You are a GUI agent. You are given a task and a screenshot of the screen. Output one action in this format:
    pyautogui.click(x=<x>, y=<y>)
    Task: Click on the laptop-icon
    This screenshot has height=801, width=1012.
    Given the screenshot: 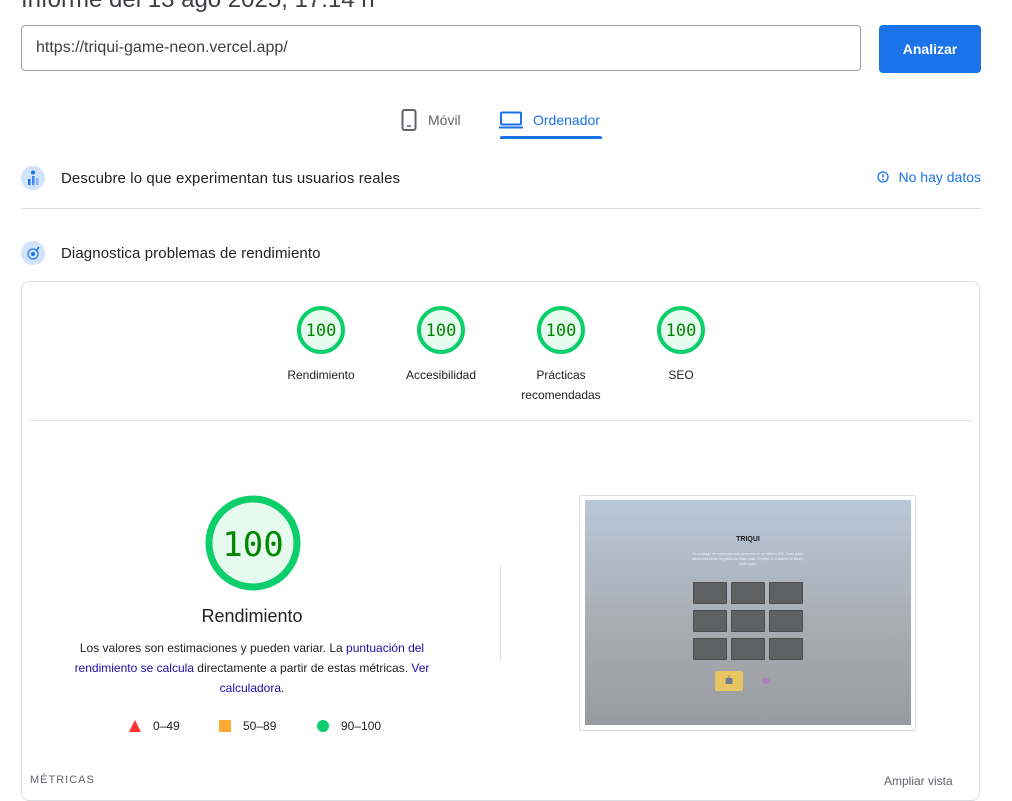 What is the action you would take?
    pyautogui.click(x=511, y=120)
    